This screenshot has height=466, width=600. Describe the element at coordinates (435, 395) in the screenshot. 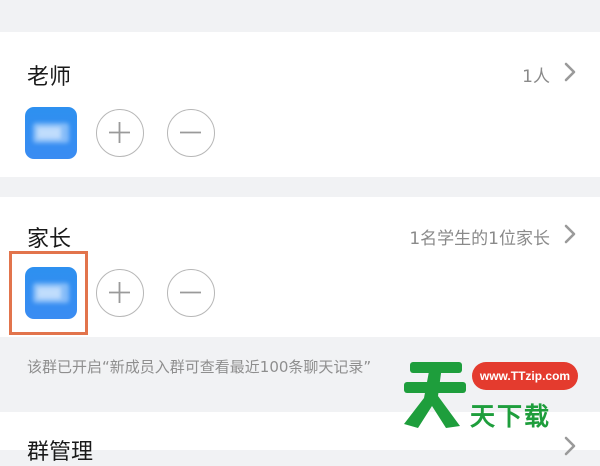

I see `watermark-logo` at that location.